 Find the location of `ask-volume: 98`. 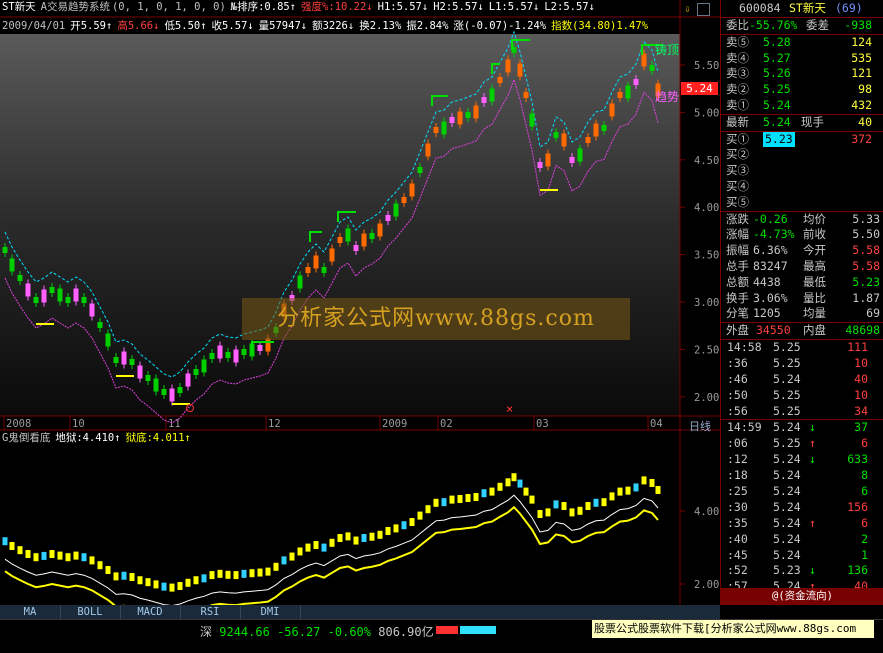

ask-volume: 98 is located at coordinates (865, 89).